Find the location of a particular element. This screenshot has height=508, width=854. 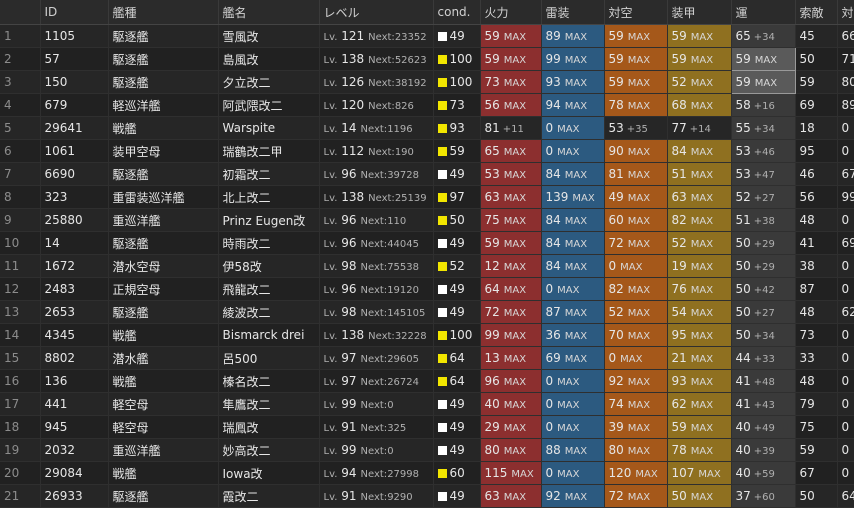

luck: 53 +47 is located at coordinates (763, 174).